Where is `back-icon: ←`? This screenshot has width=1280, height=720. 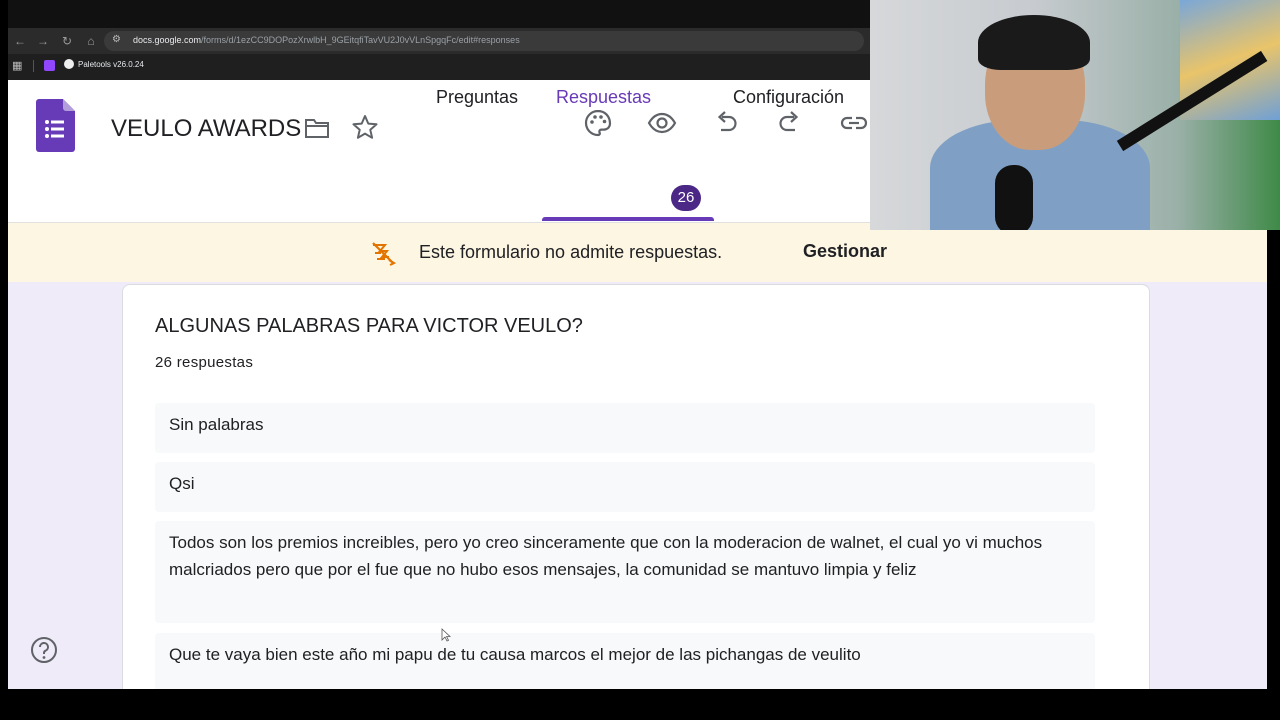
back-icon: ← is located at coordinates (20, 41).